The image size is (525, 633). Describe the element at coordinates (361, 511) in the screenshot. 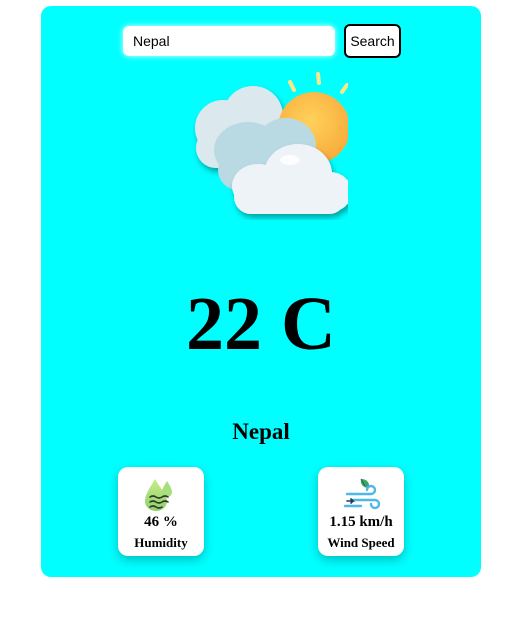

I see `wind-speed-card: 1.15 km/h Wind Speed` at that location.